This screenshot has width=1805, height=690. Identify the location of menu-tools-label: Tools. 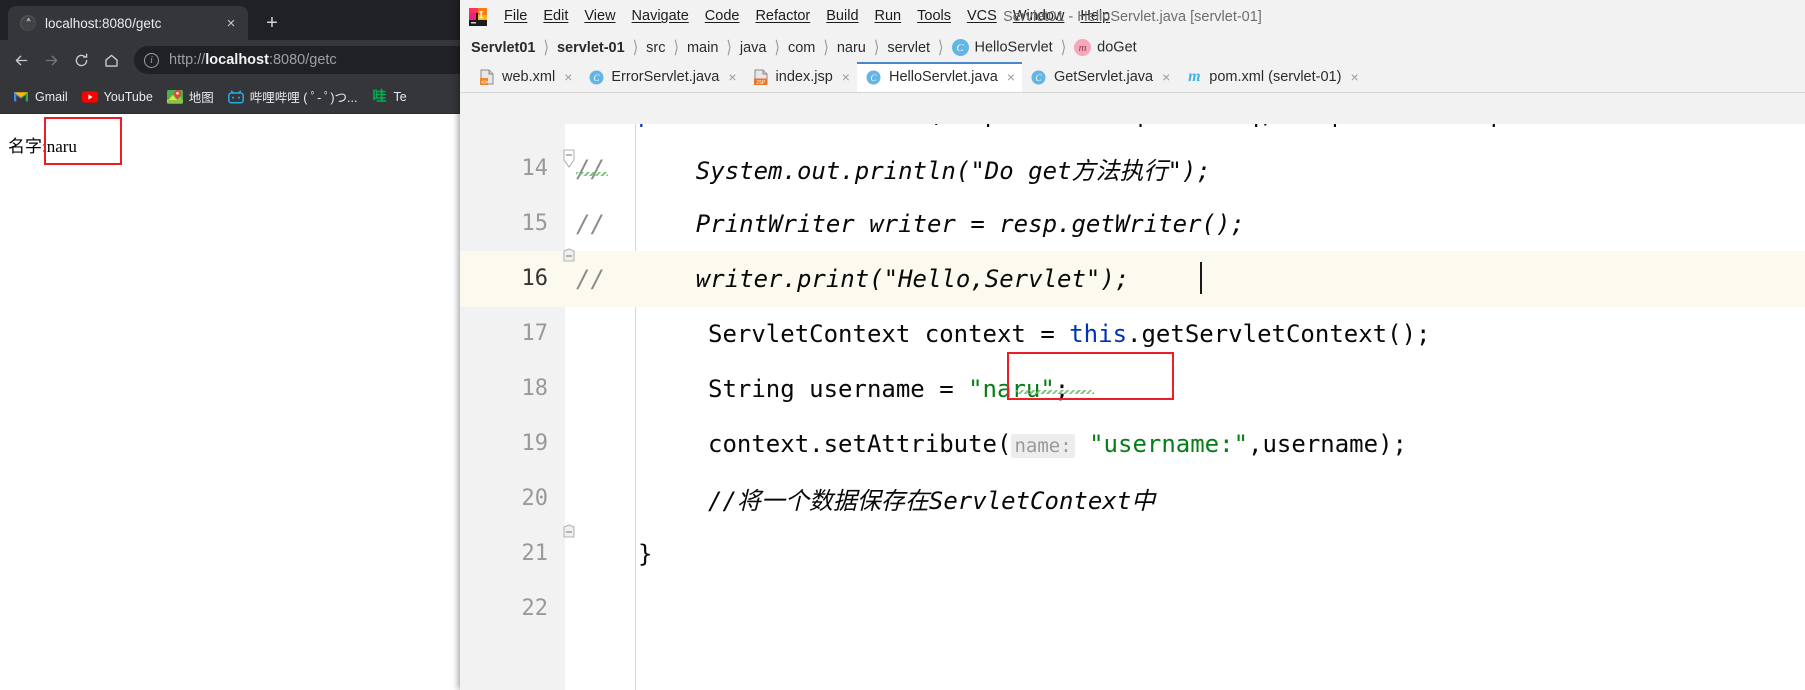
(934, 16).